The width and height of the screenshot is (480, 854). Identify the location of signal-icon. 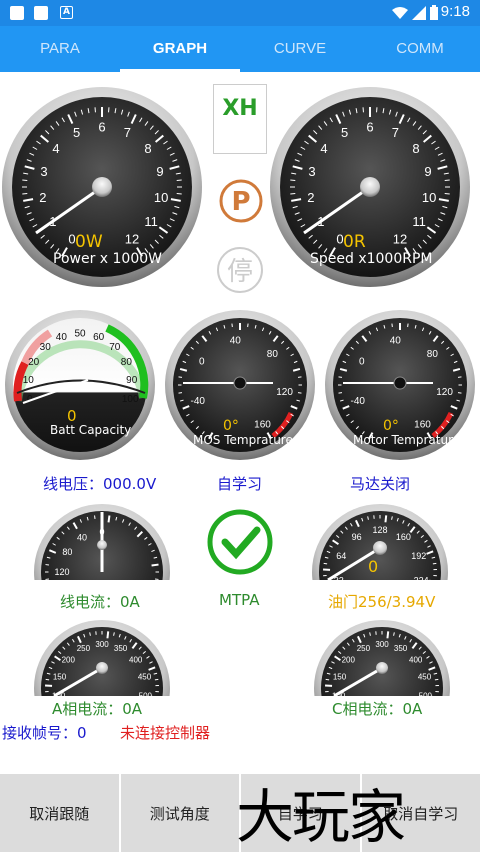
(419, 13).